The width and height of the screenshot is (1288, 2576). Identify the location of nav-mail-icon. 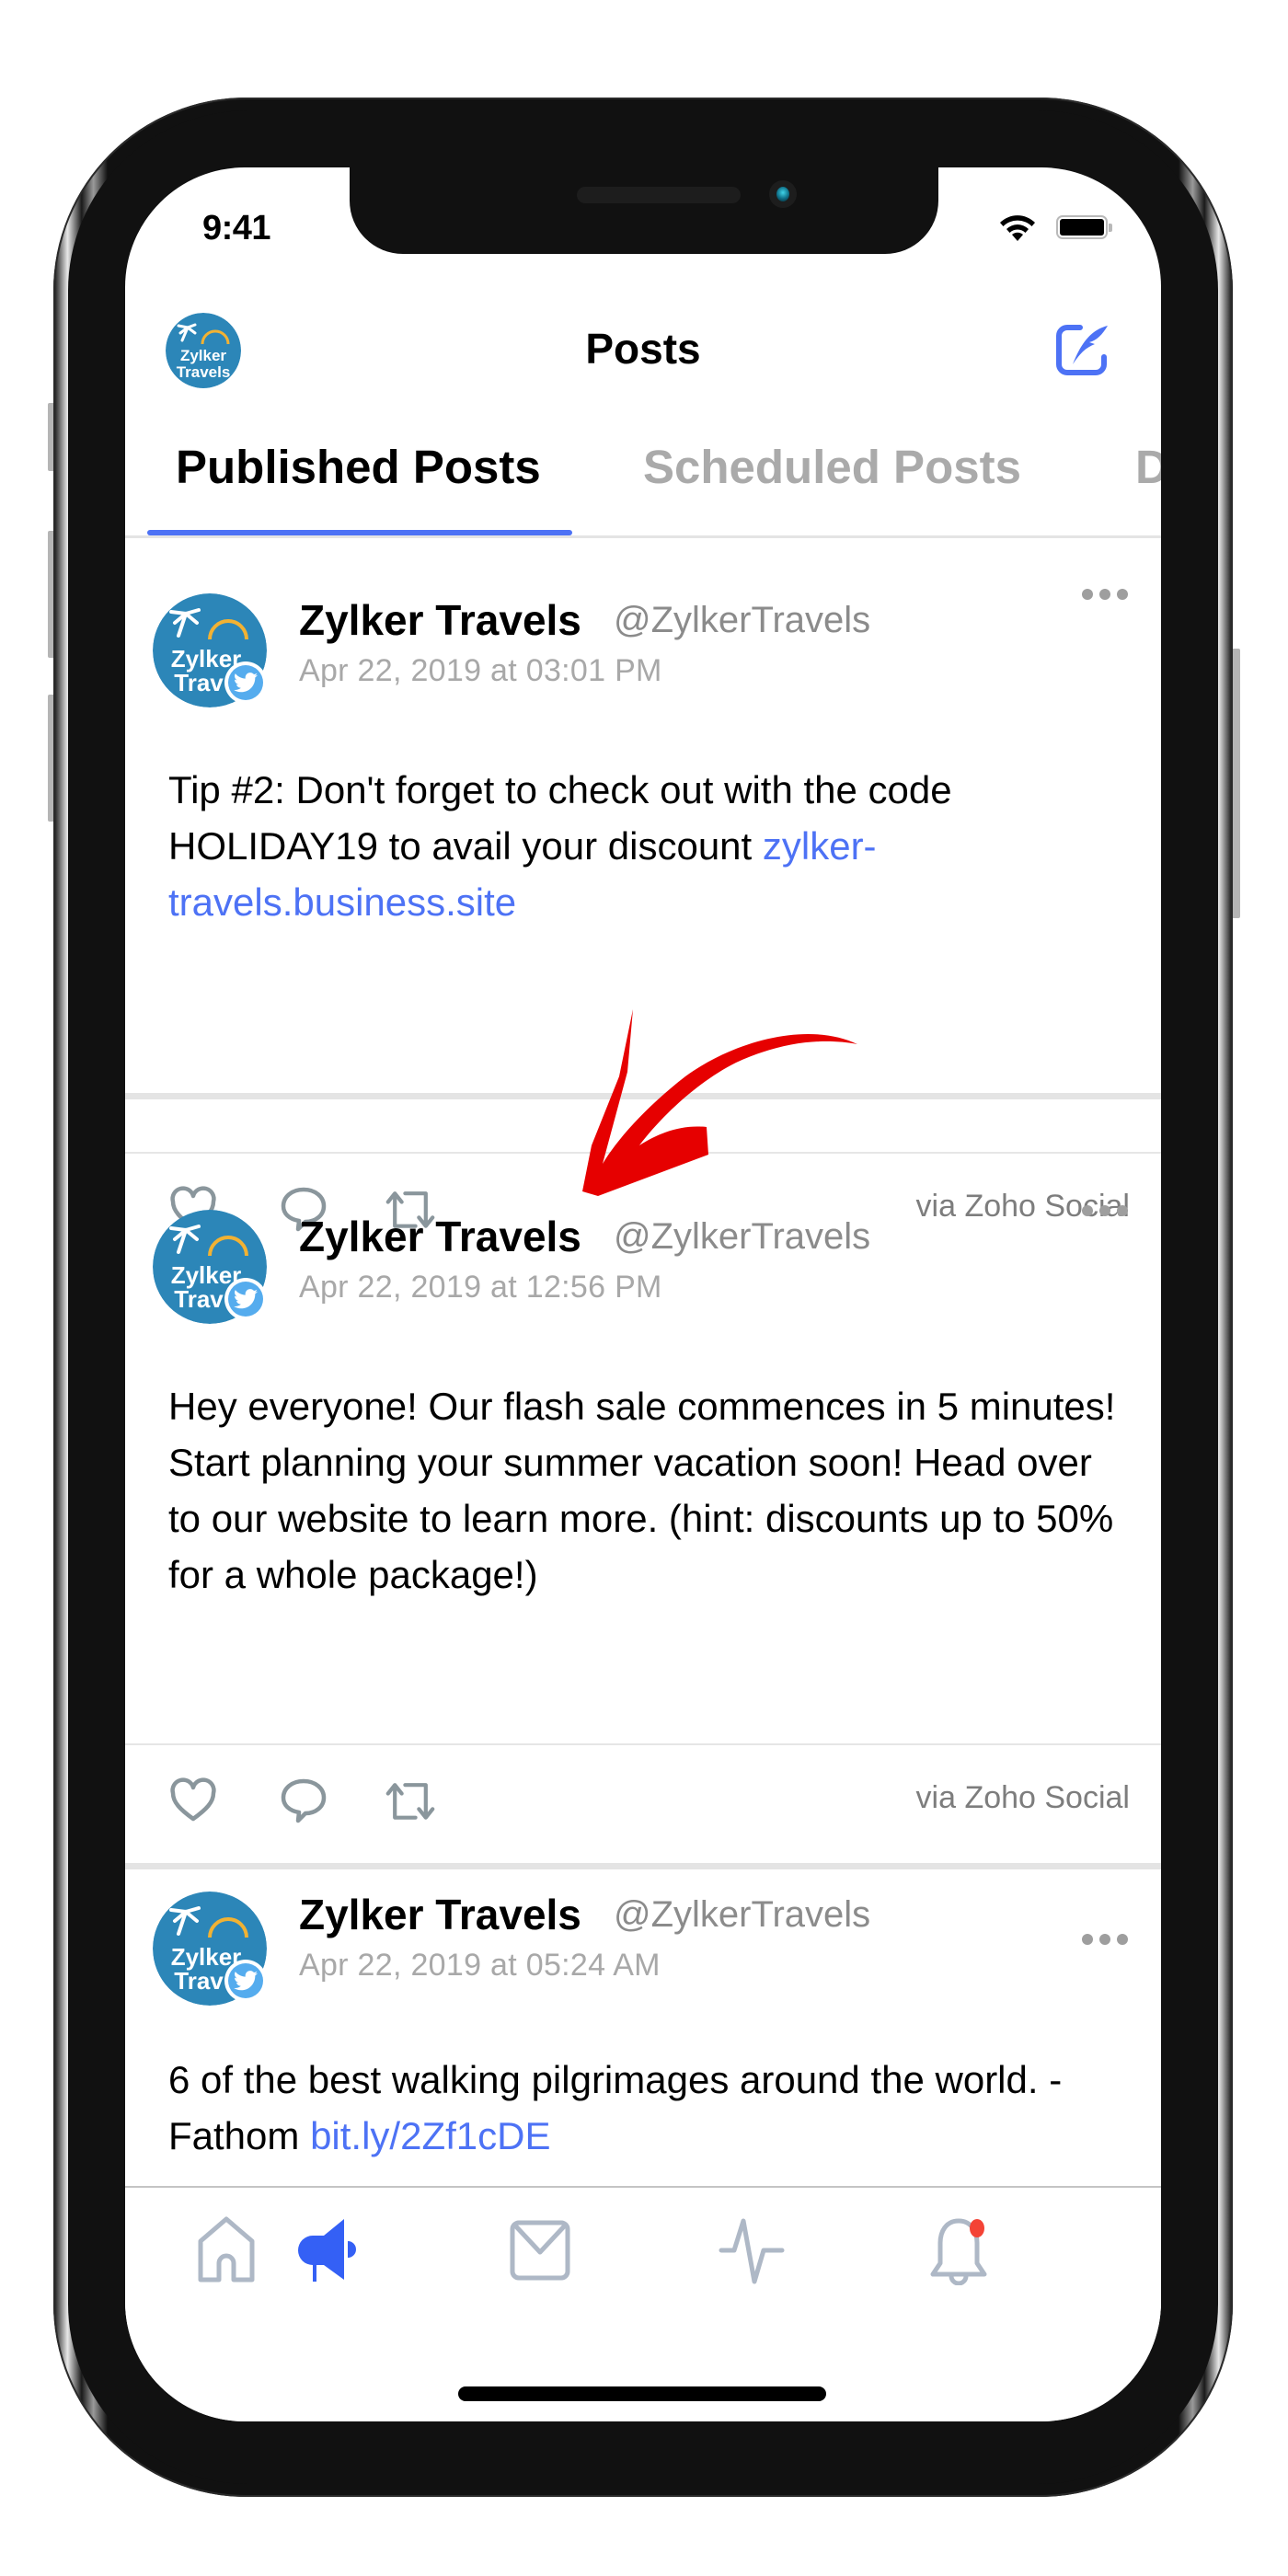
(540, 2250).